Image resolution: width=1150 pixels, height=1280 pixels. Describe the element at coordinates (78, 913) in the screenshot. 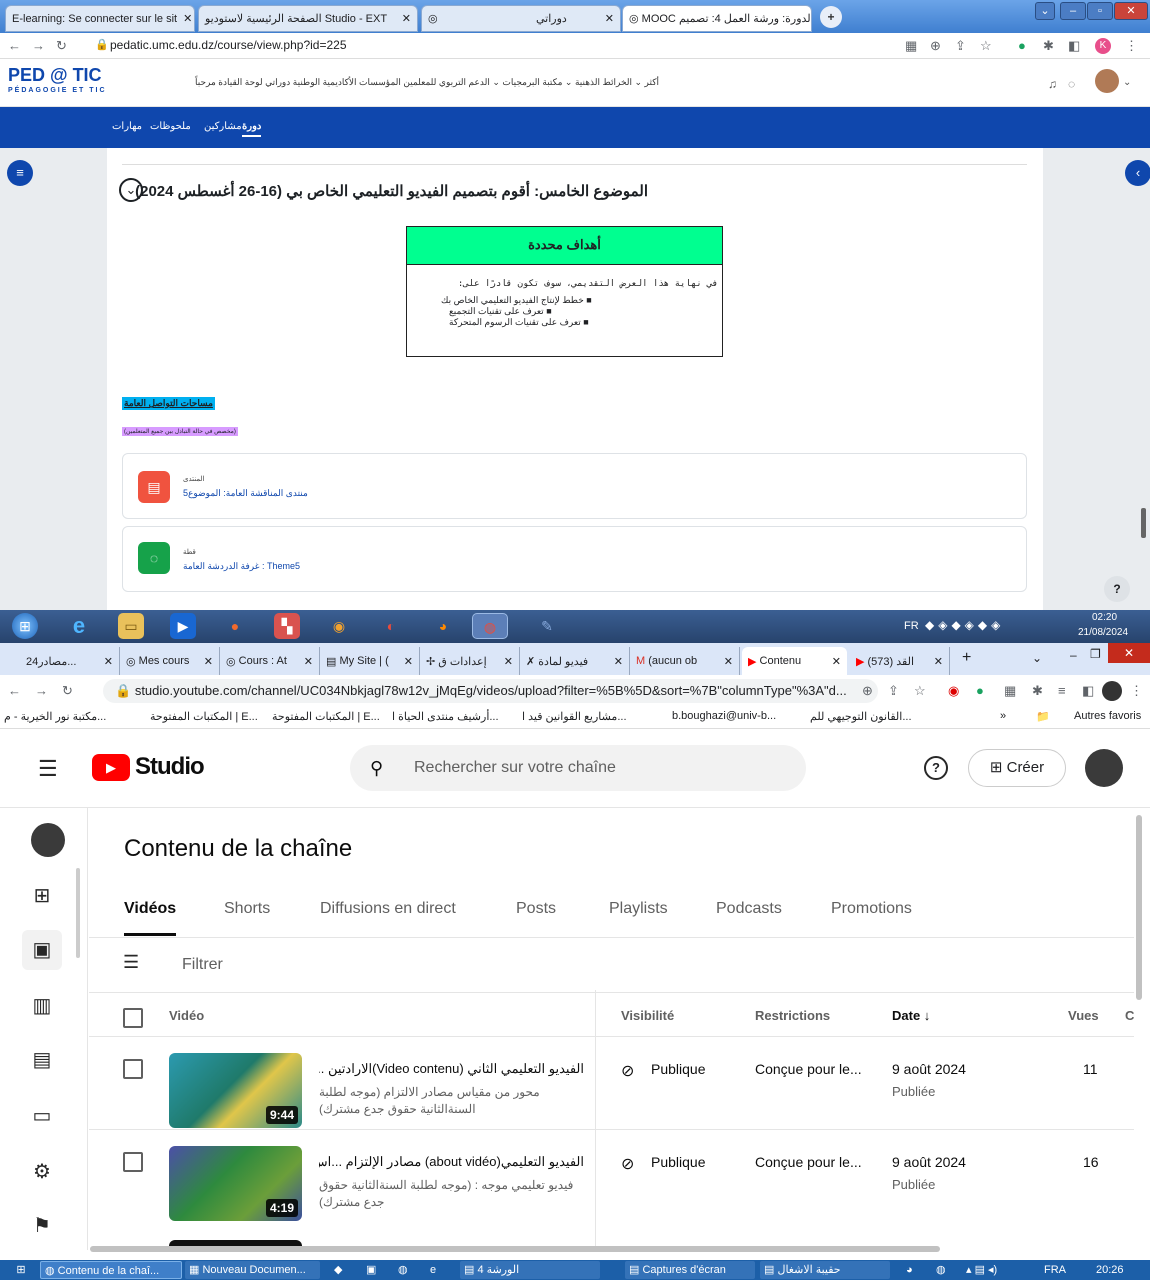

I see `sidebar-scrollbar` at that location.